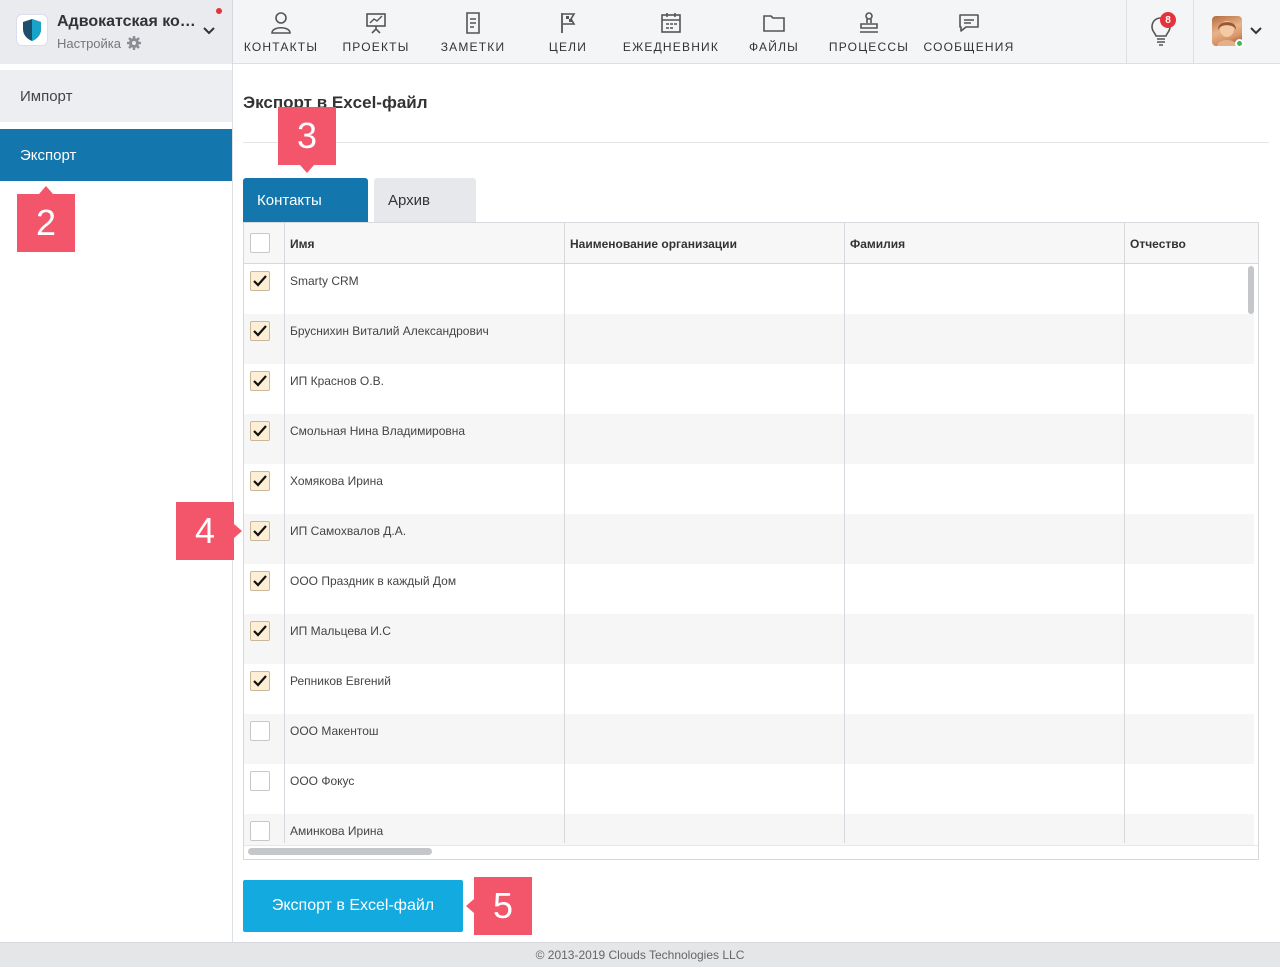  I want to click on presentation-icon, so click(376, 23).